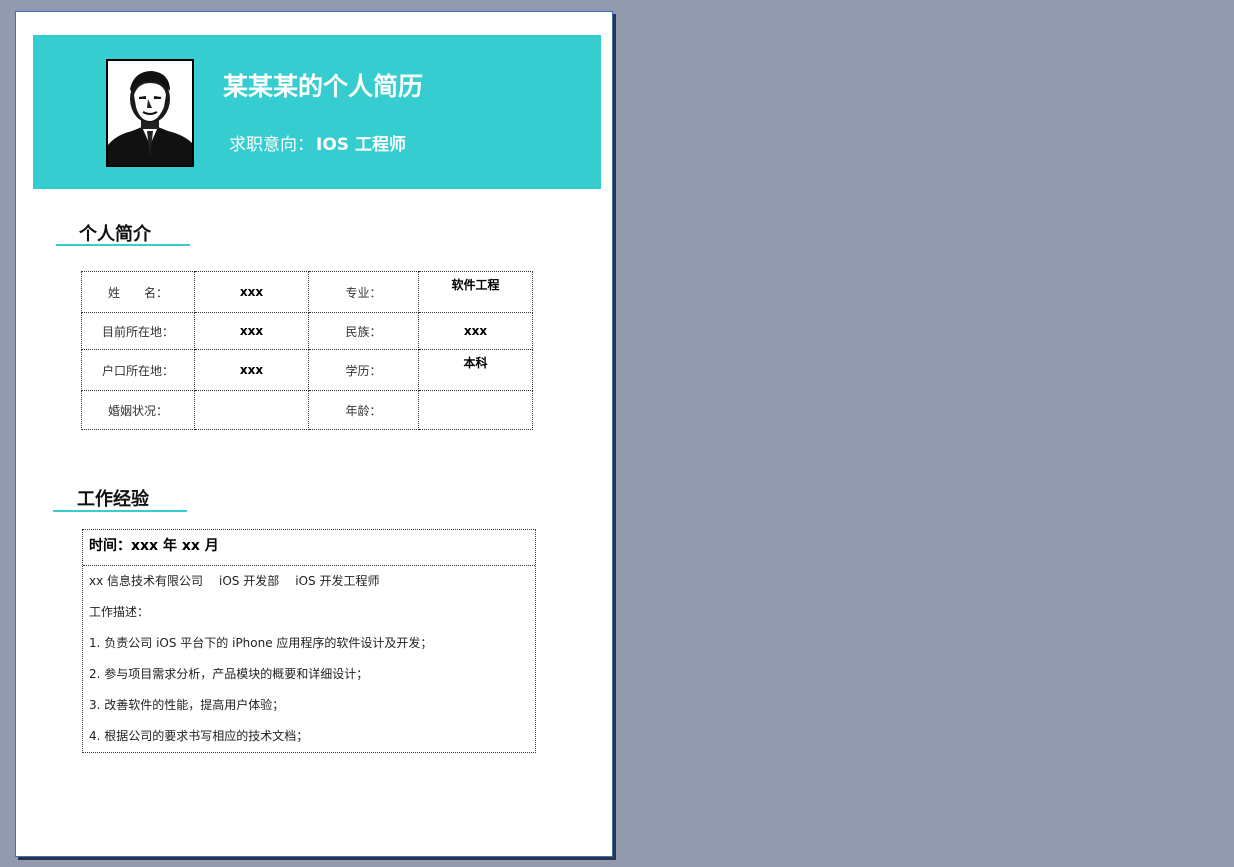 Image resolution: width=1234 pixels, height=867 pixels. I want to click on profile-field-label: 专业：, so click(363, 292).